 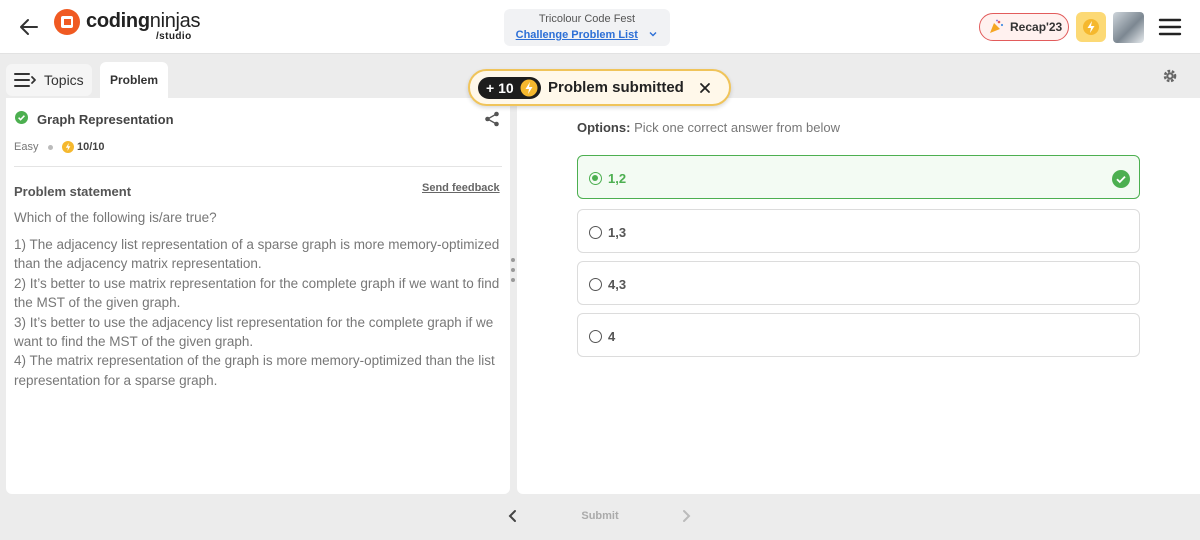 I want to click on points-label: + 10, so click(x=500, y=88).